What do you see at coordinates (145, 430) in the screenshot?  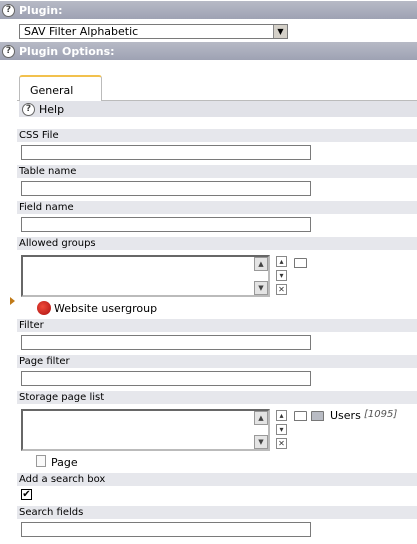 I see `storage-page-list: ▲ ▼` at bounding box center [145, 430].